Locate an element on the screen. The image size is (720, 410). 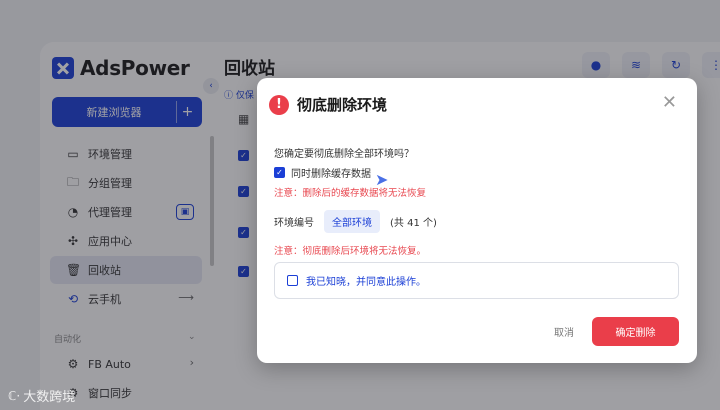
watermark-text: 大数跨境 is located at coordinates (49, 397).